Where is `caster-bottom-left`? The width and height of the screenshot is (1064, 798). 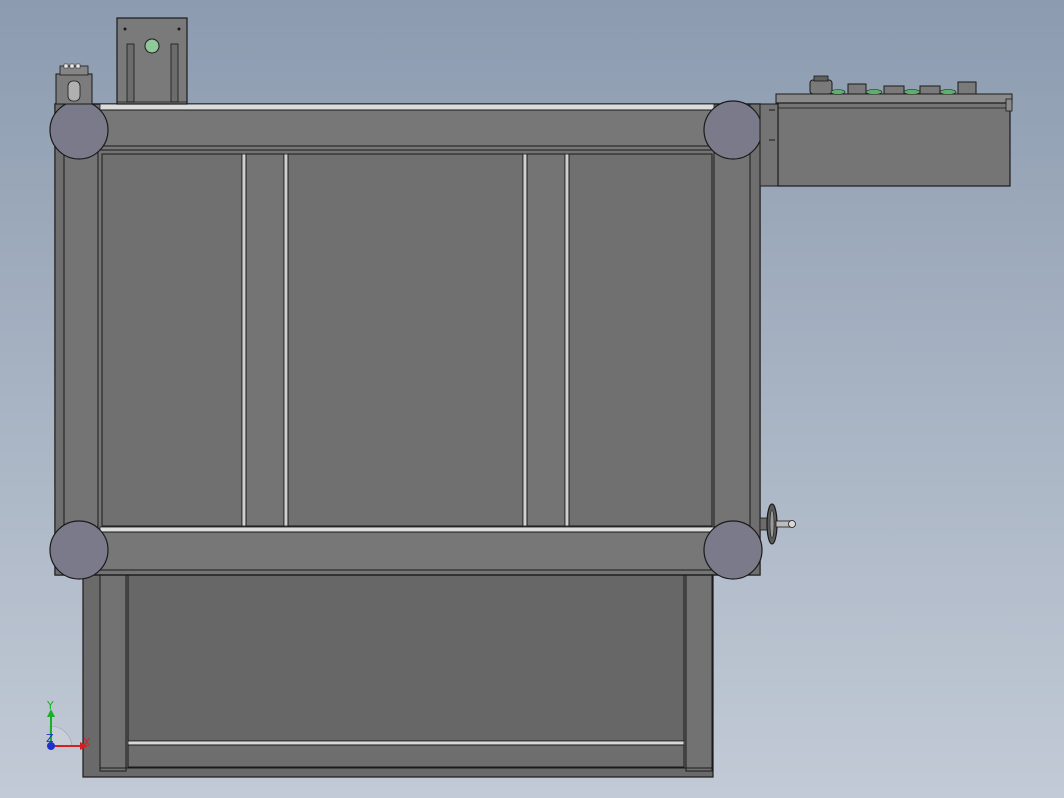
caster-bottom-left is located at coordinates (79, 550).